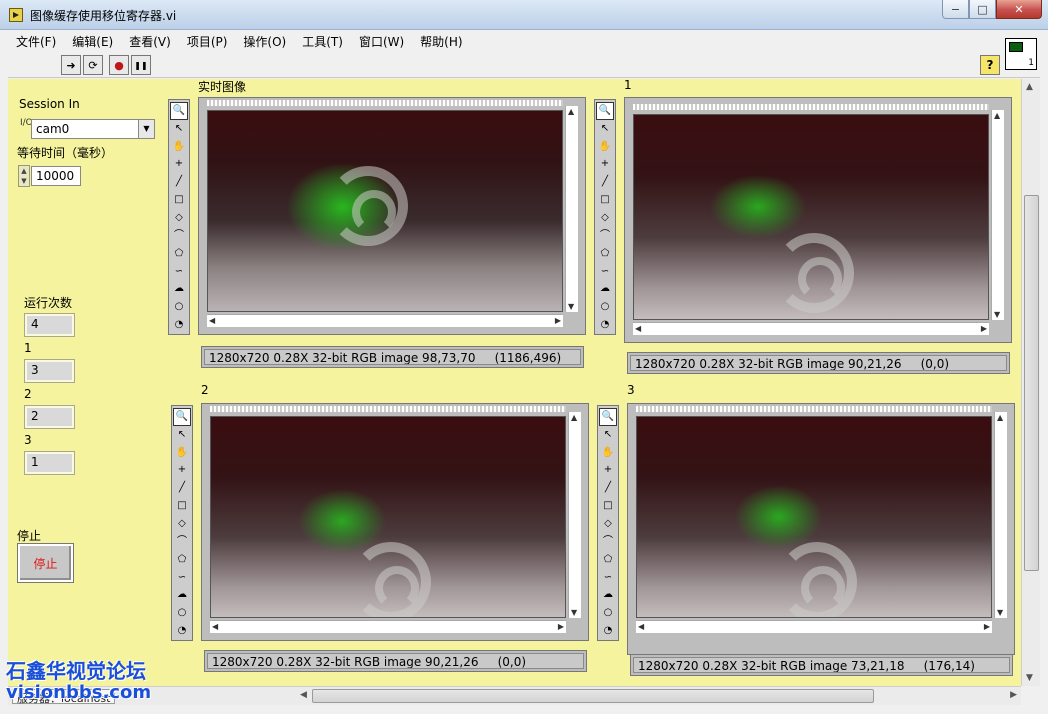  Describe the element at coordinates (1013, 695) in the screenshot. I see `scroll-right-icon: ▶` at that location.